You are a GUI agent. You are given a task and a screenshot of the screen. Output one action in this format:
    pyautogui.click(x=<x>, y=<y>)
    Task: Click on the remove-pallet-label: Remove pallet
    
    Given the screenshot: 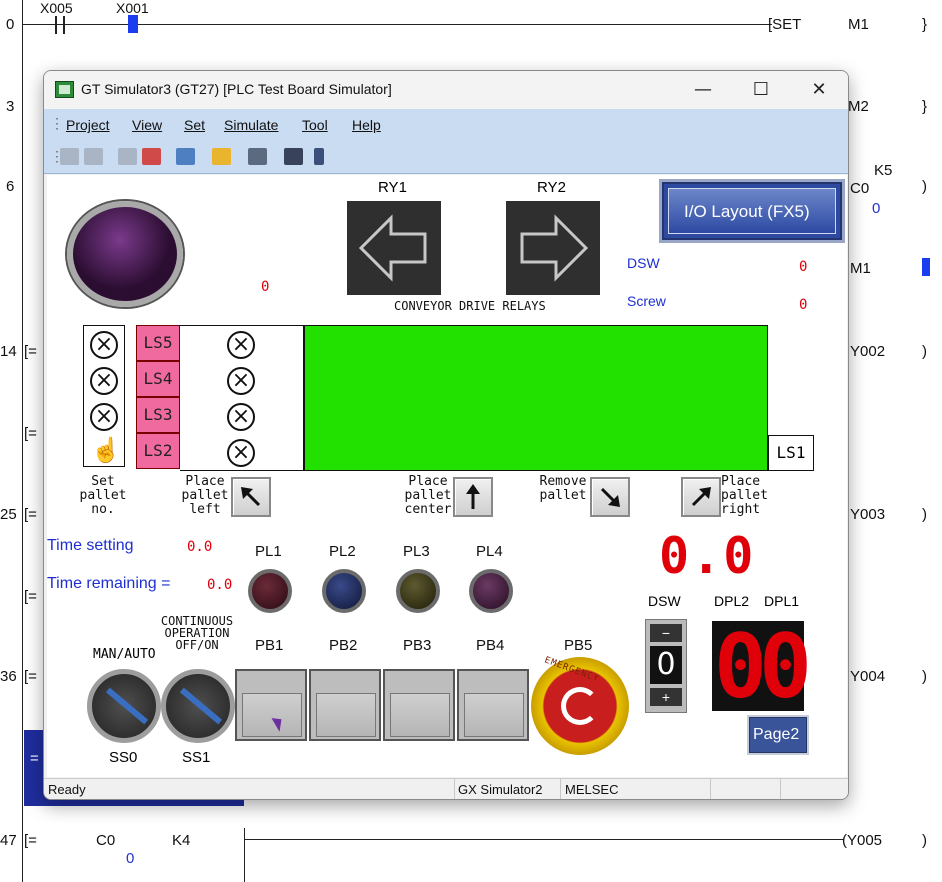 What is the action you would take?
    pyautogui.click(x=563, y=488)
    